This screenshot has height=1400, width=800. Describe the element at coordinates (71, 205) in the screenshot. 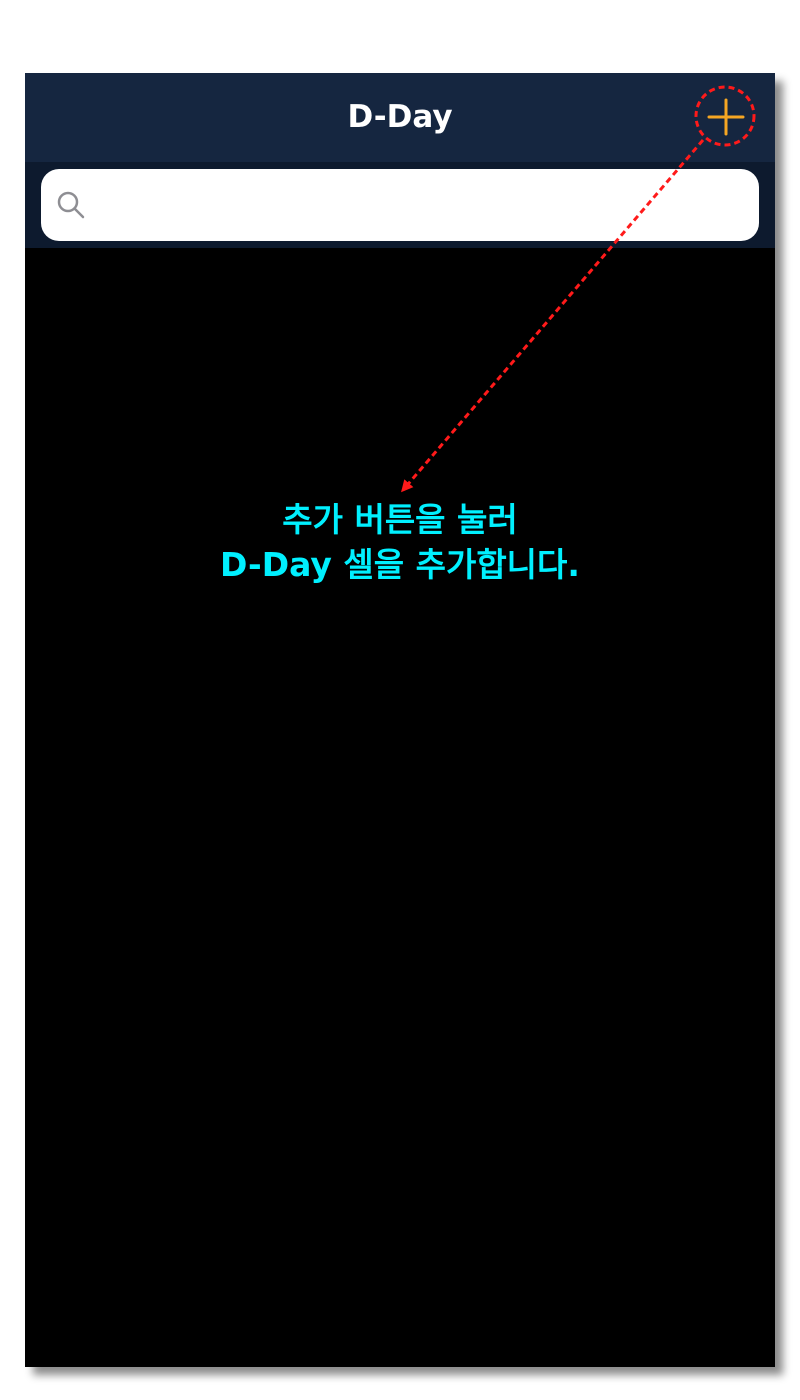

I see `search-icon` at that location.